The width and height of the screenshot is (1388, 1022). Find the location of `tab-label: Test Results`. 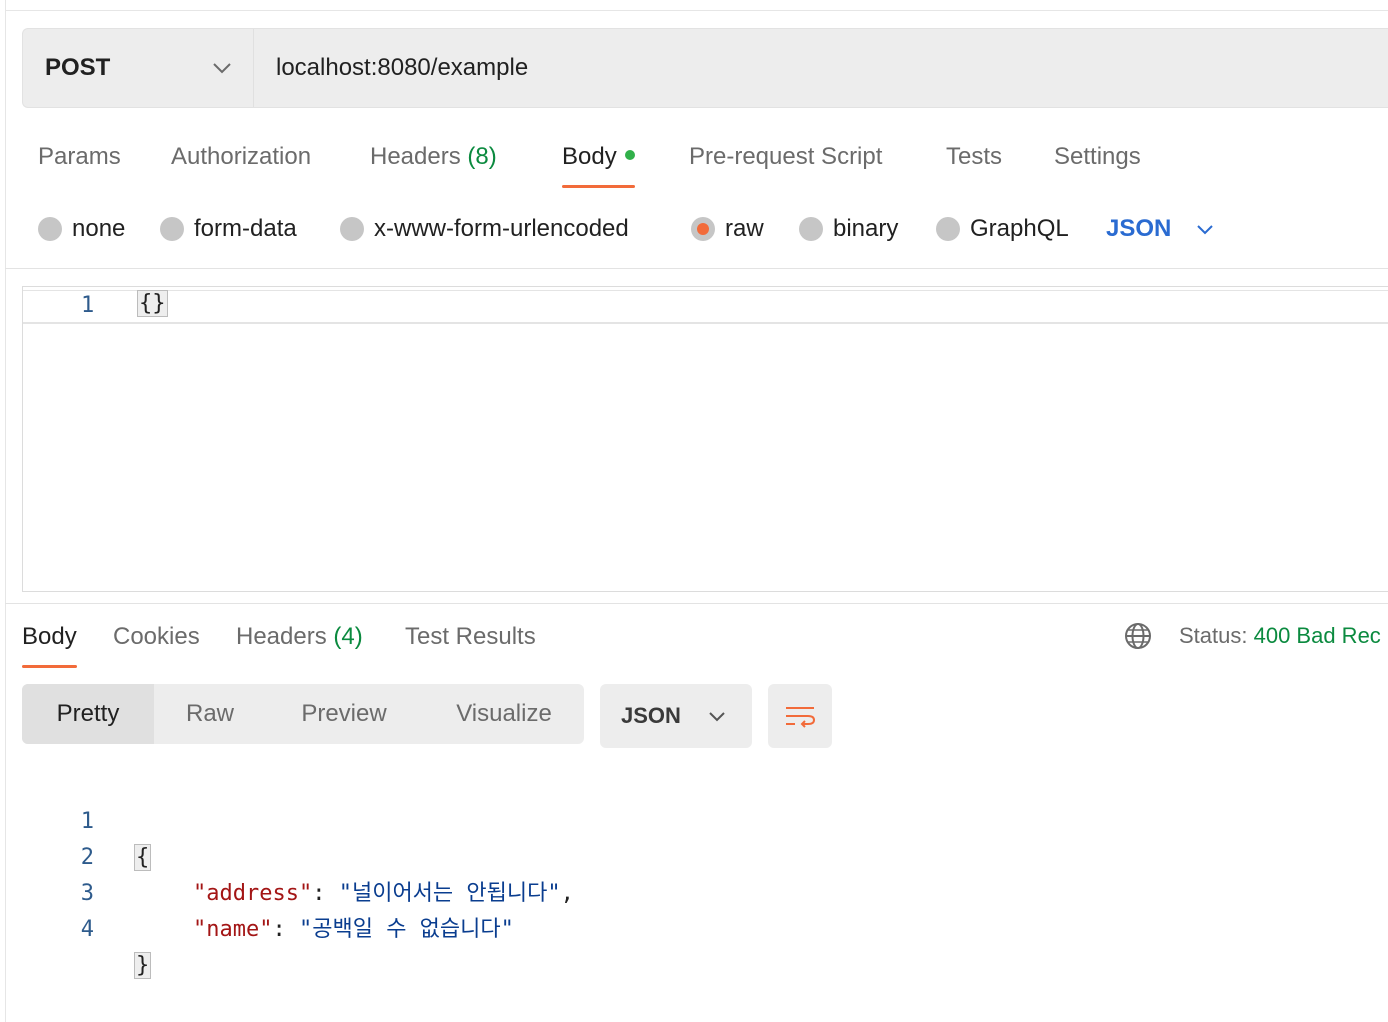

tab-label: Test Results is located at coordinates (470, 636).